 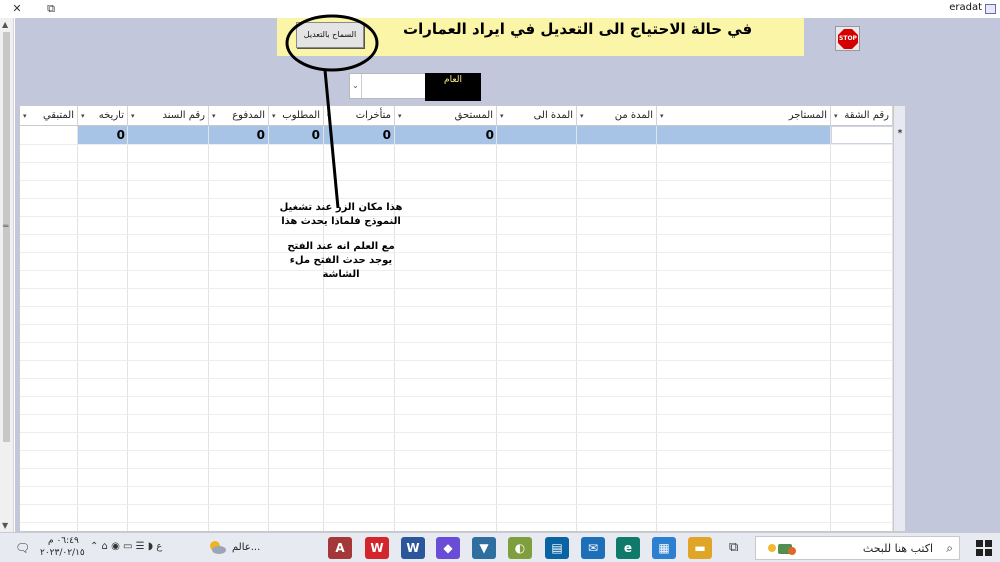 What do you see at coordinates (700, 548) in the screenshot?
I see `taskbar-app-explorer-icon: ▬` at bounding box center [700, 548].